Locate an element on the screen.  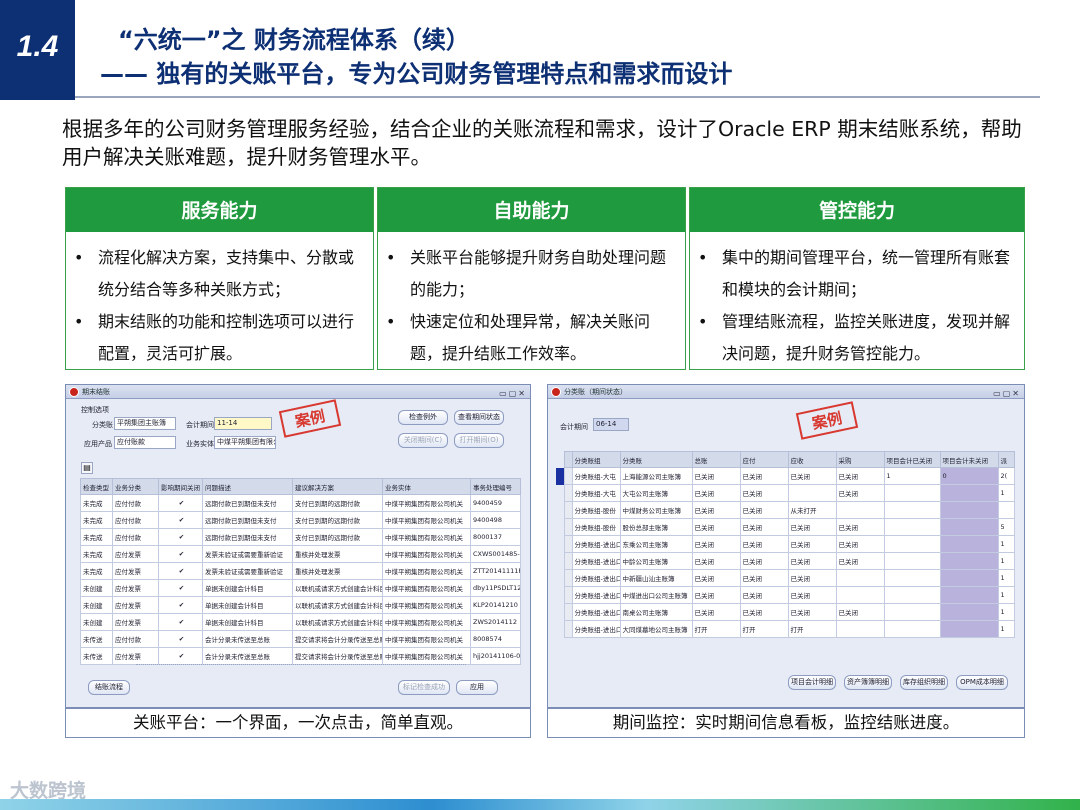
table-row: 分类账组-进出口 中新疆山汕主账簿 已关闭 已关闭 已关闭 1 is located at coordinates (785, 578).